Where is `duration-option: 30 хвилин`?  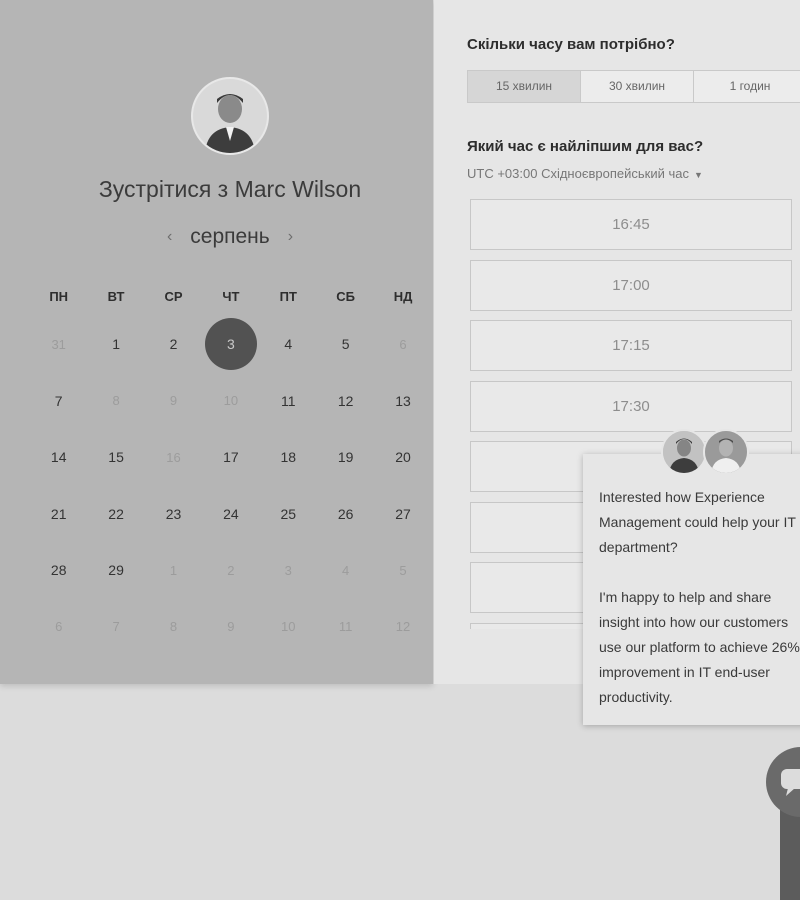 duration-option: 30 хвилин is located at coordinates (637, 86).